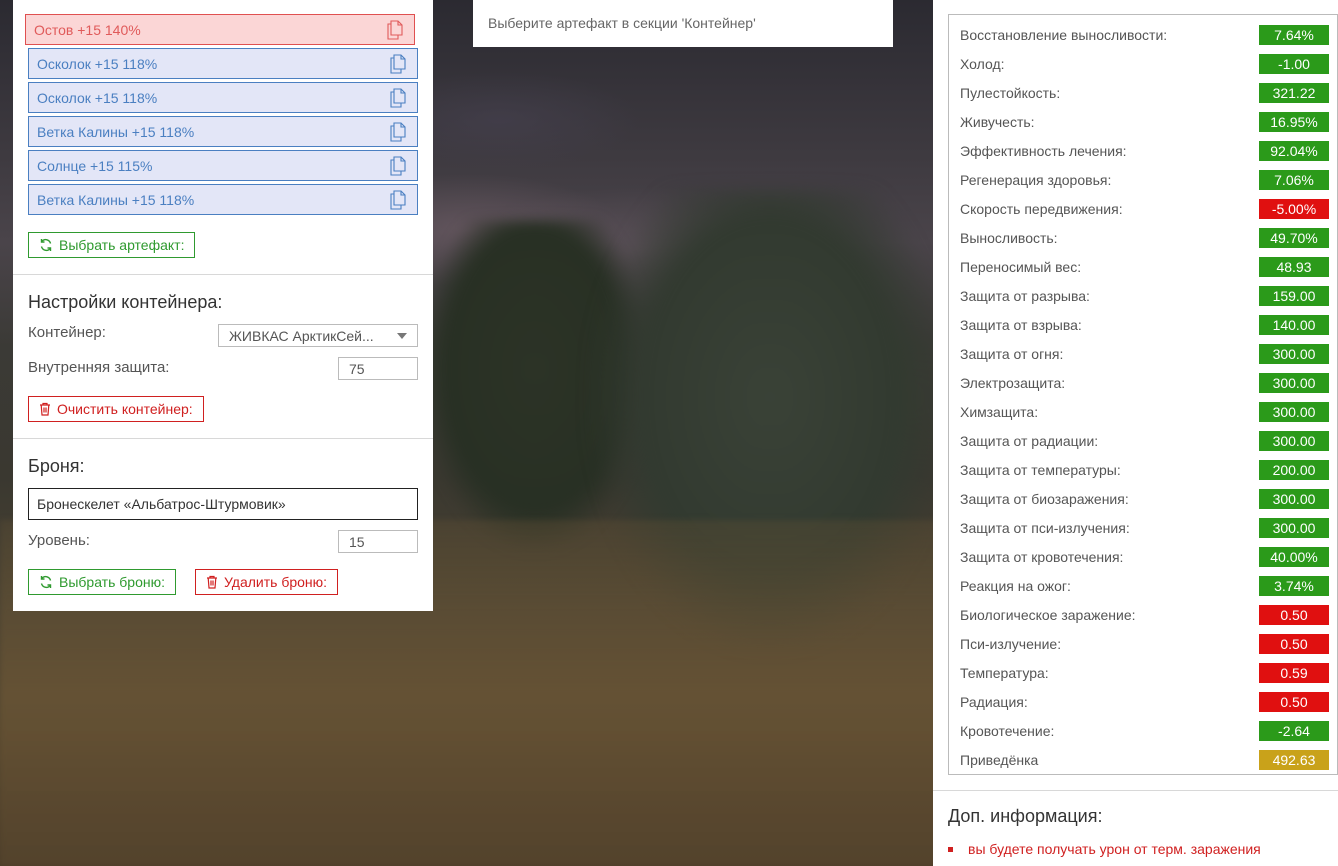 Image resolution: width=1338 pixels, height=866 pixels. I want to click on stat-row: Переносимый вес: 48.93, so click(1143, 264).